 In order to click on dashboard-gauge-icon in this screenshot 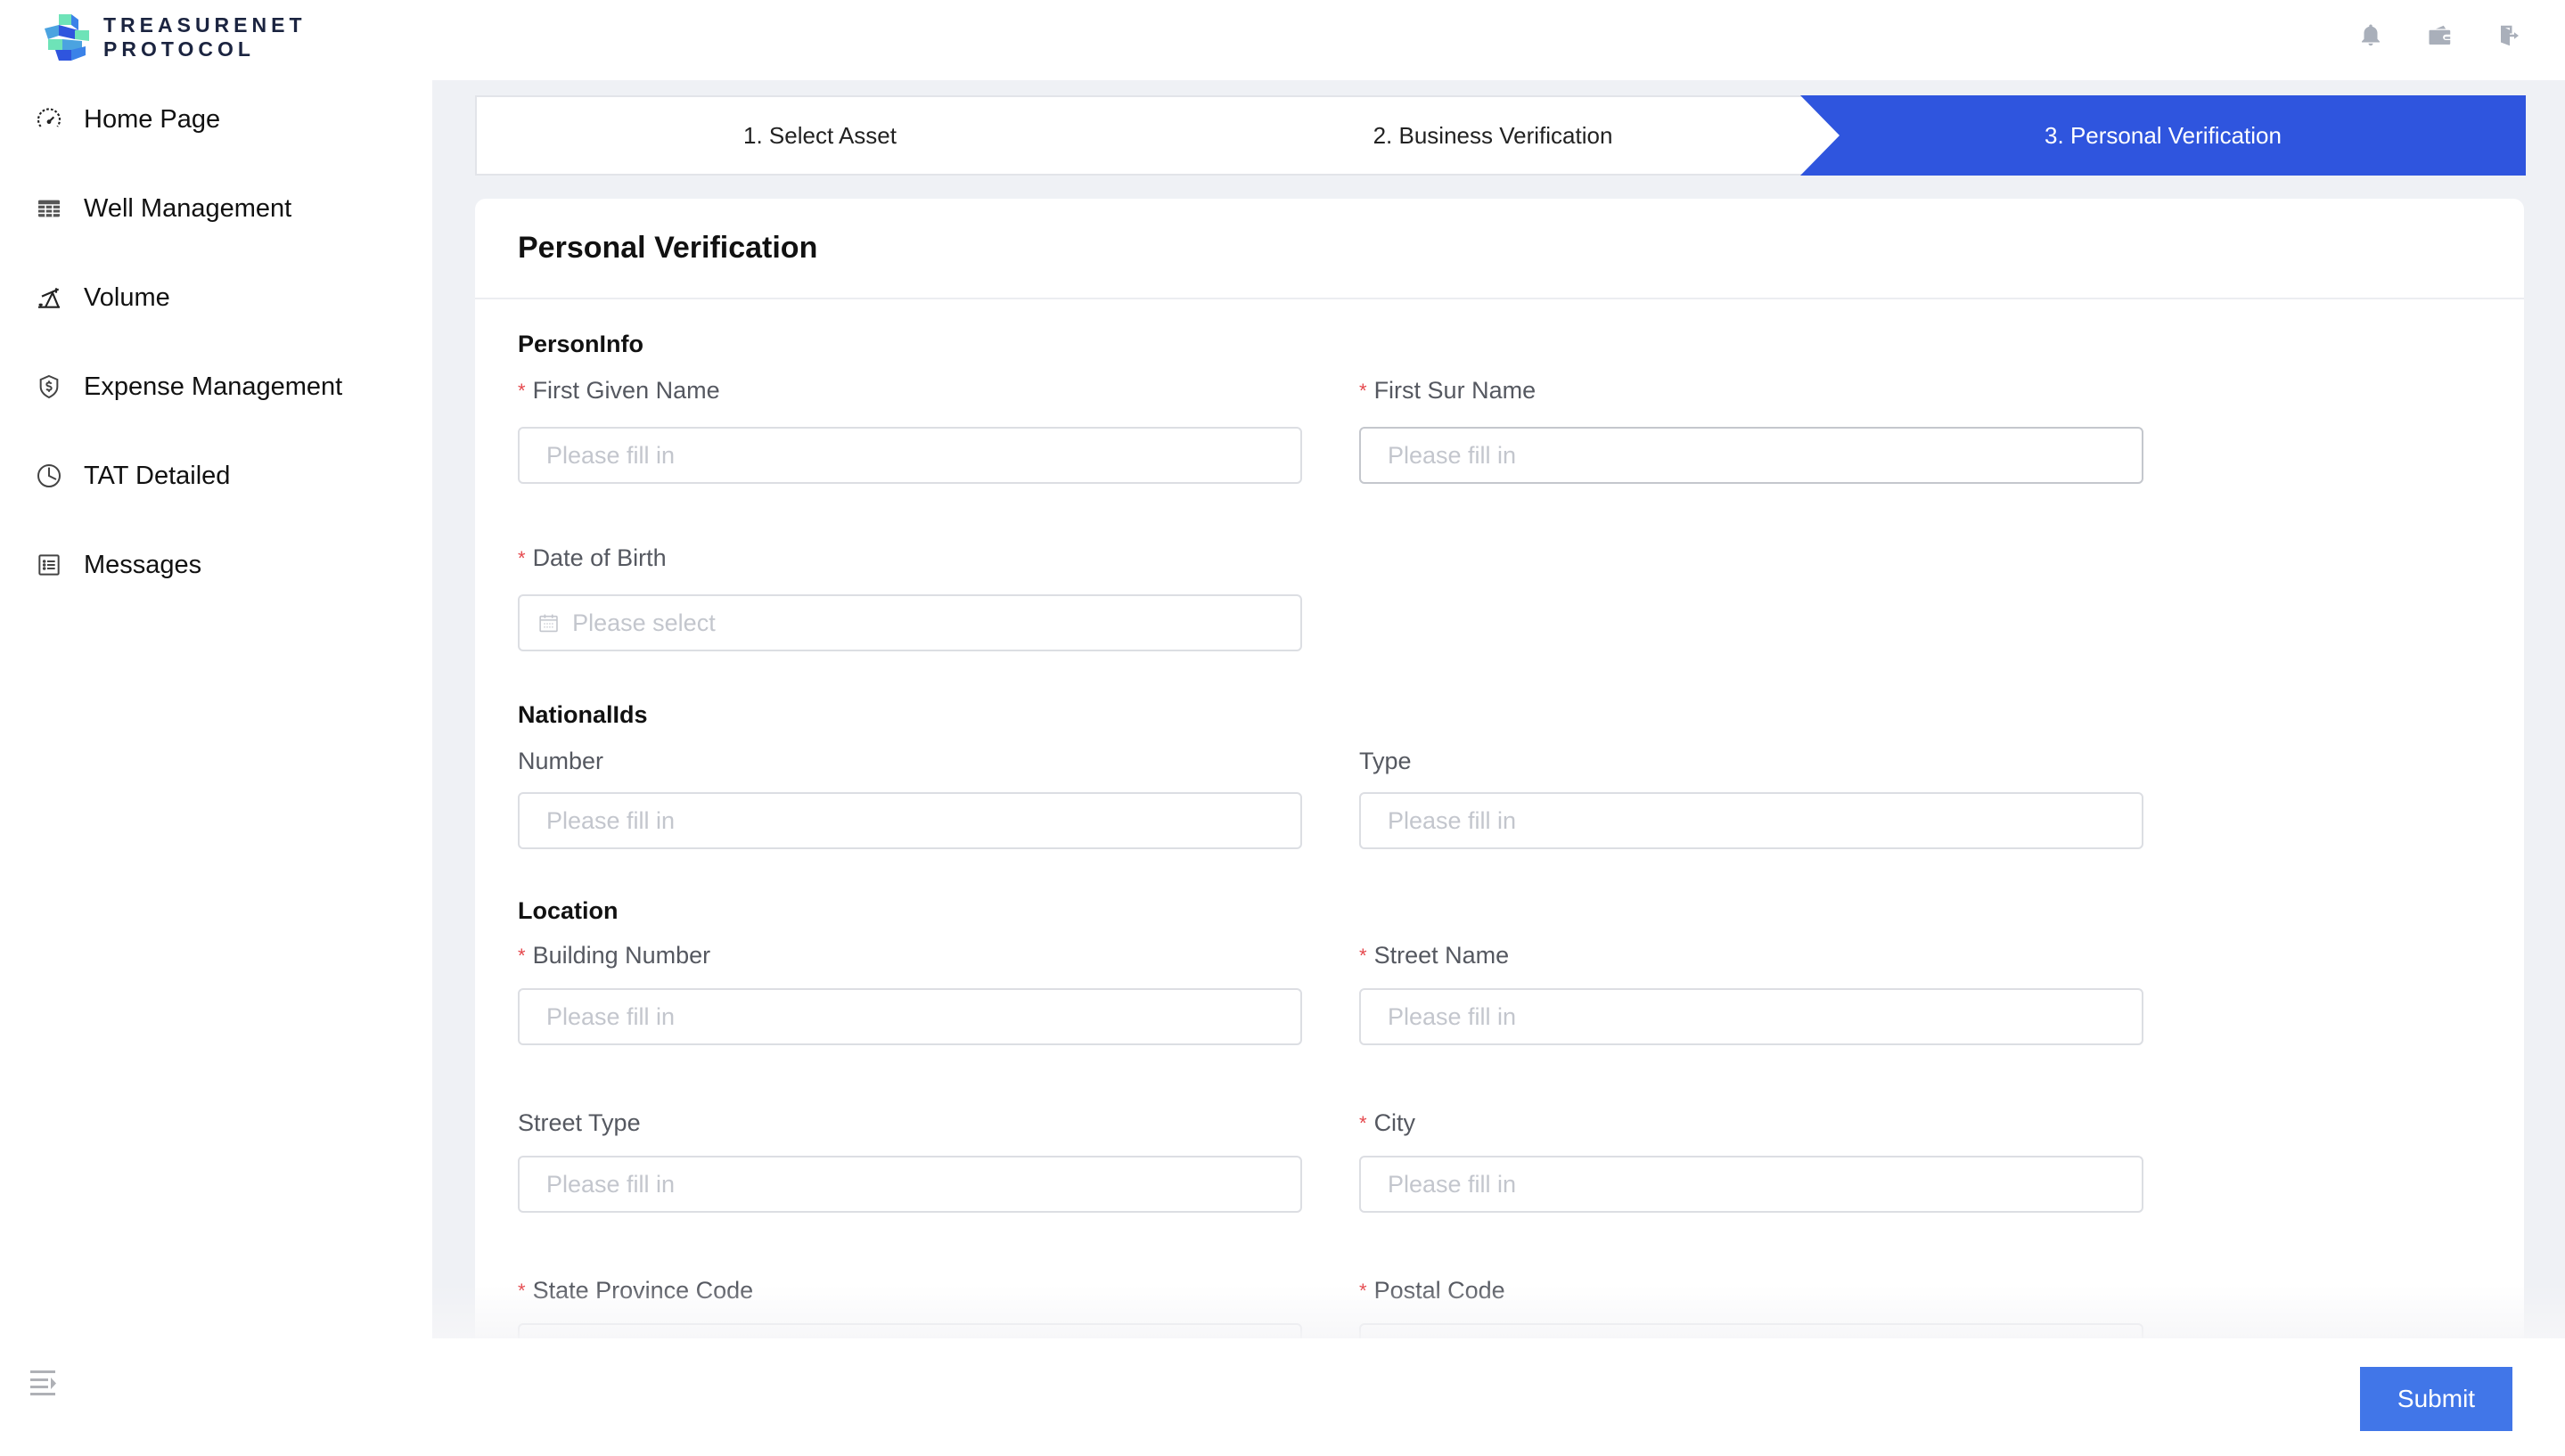, I will do `click(49, 120)`.